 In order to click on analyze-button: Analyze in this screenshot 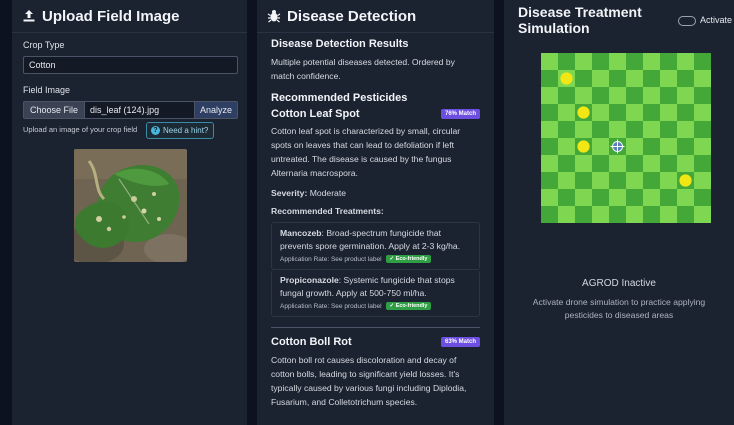, I will do `click(215, 110)`.